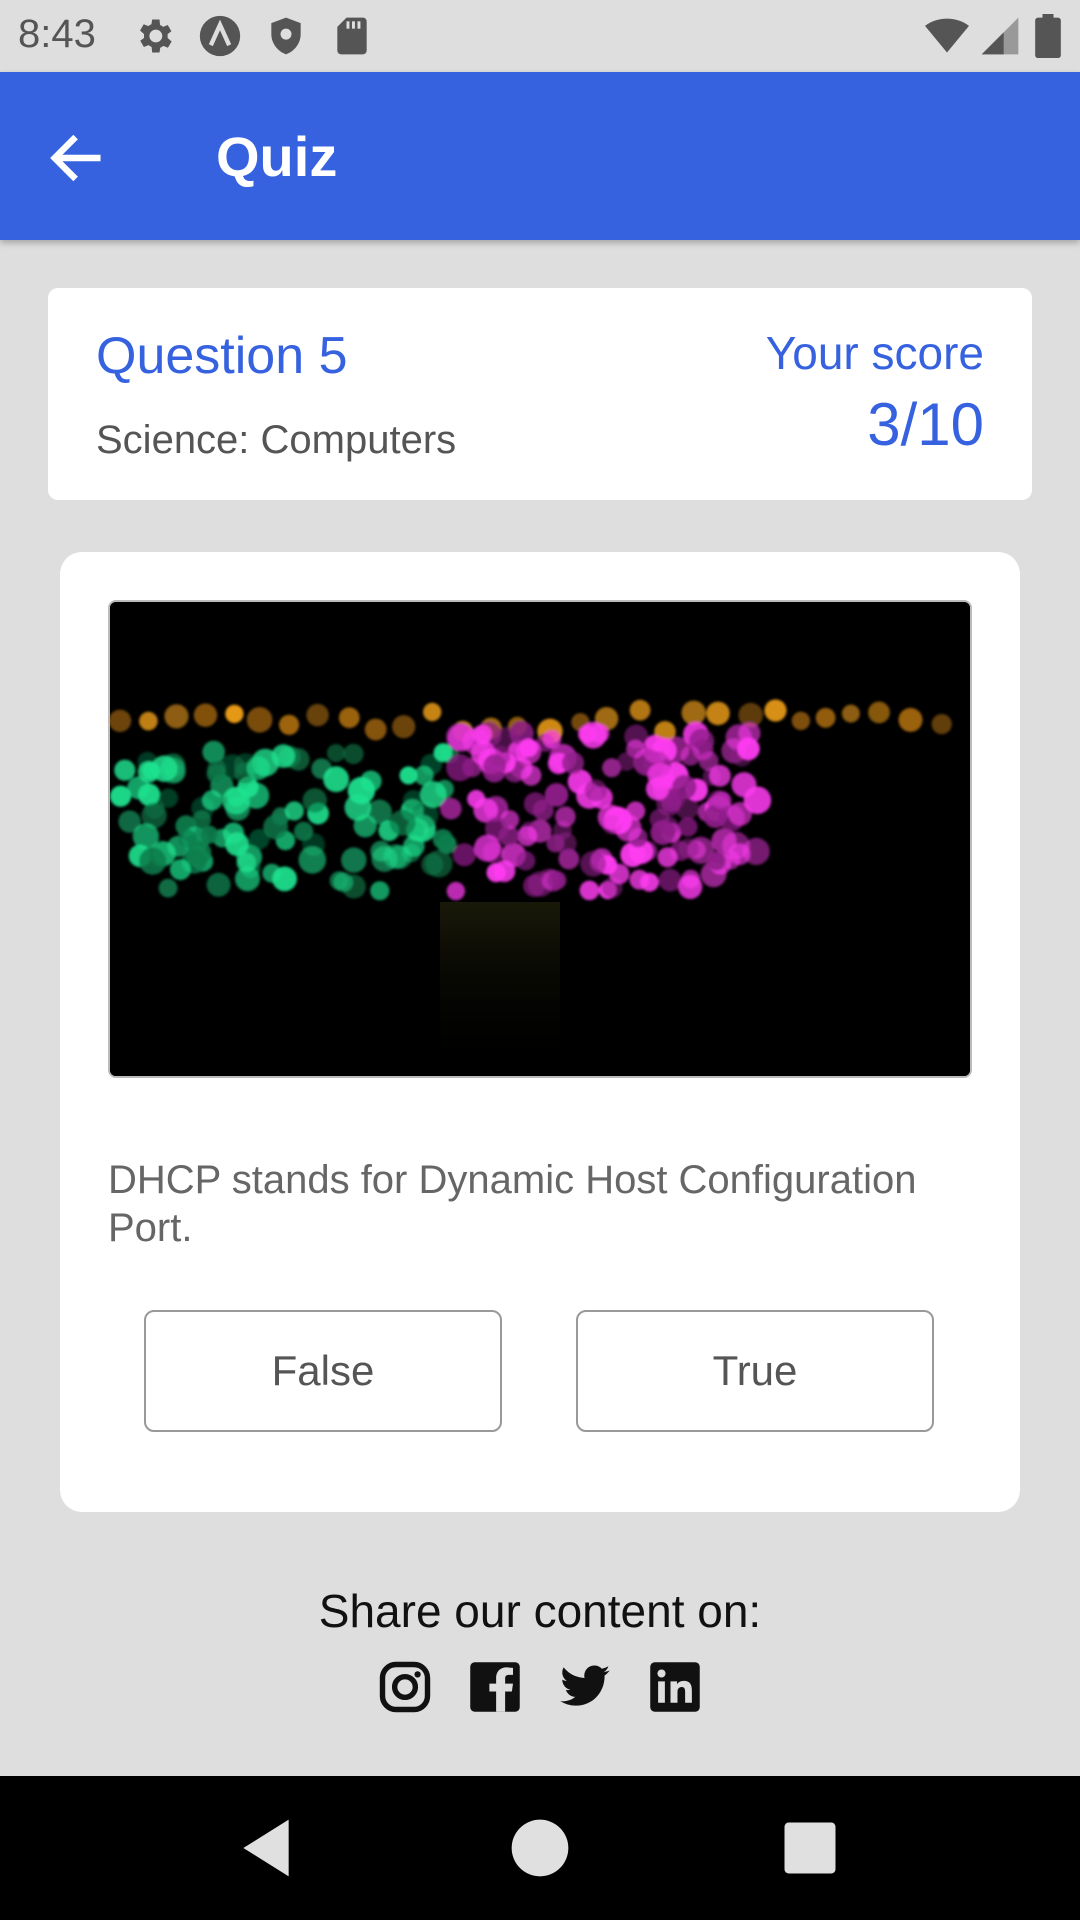 The height and width of the screenshot is (1920, 1080). Describe the element at coordinates (76, 158) in the screenshot. I see `arrow-left-icon` at that location.